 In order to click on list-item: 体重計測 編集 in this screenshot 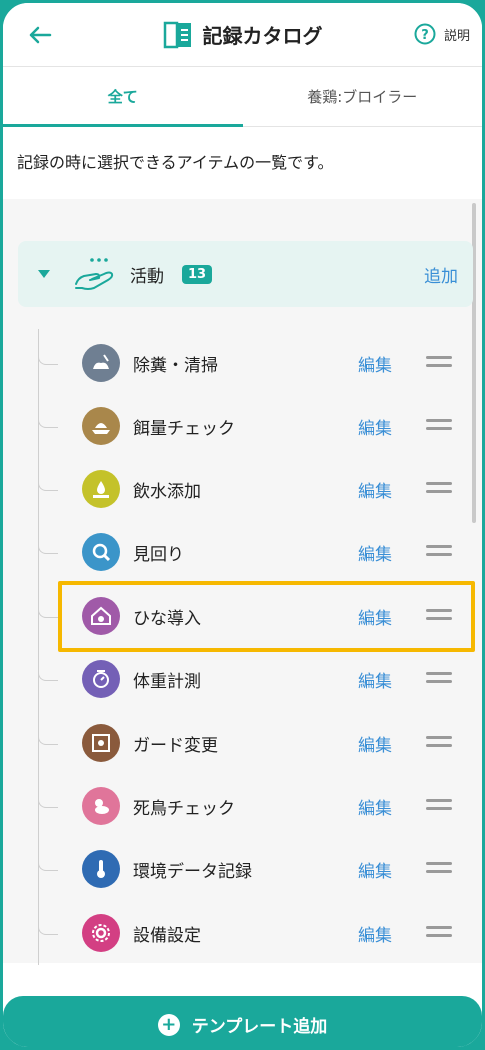, I will do `click(242, 679)`.